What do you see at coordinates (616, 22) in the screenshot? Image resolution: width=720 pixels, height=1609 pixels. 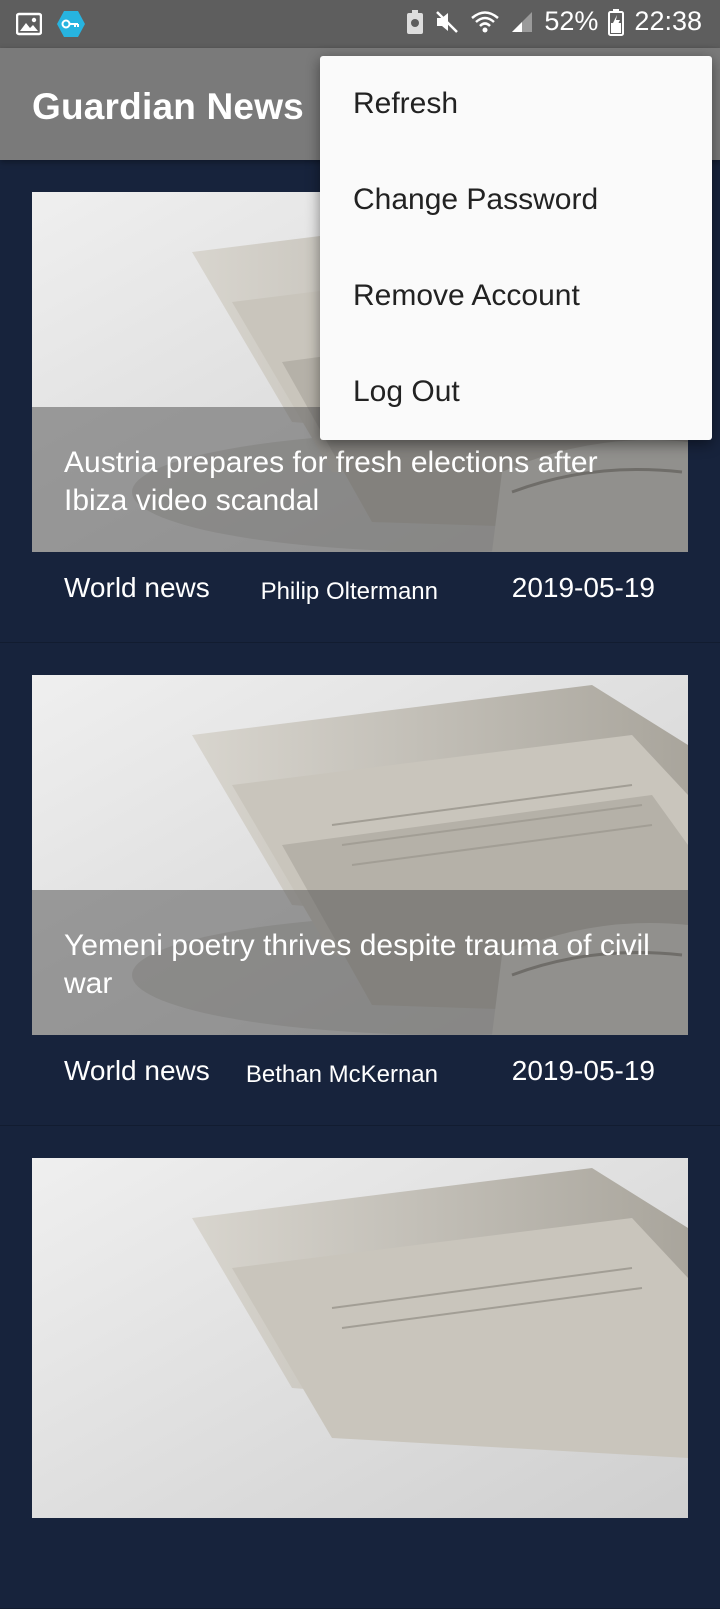 I see `battery-icon` at bounding box center [616, 22].